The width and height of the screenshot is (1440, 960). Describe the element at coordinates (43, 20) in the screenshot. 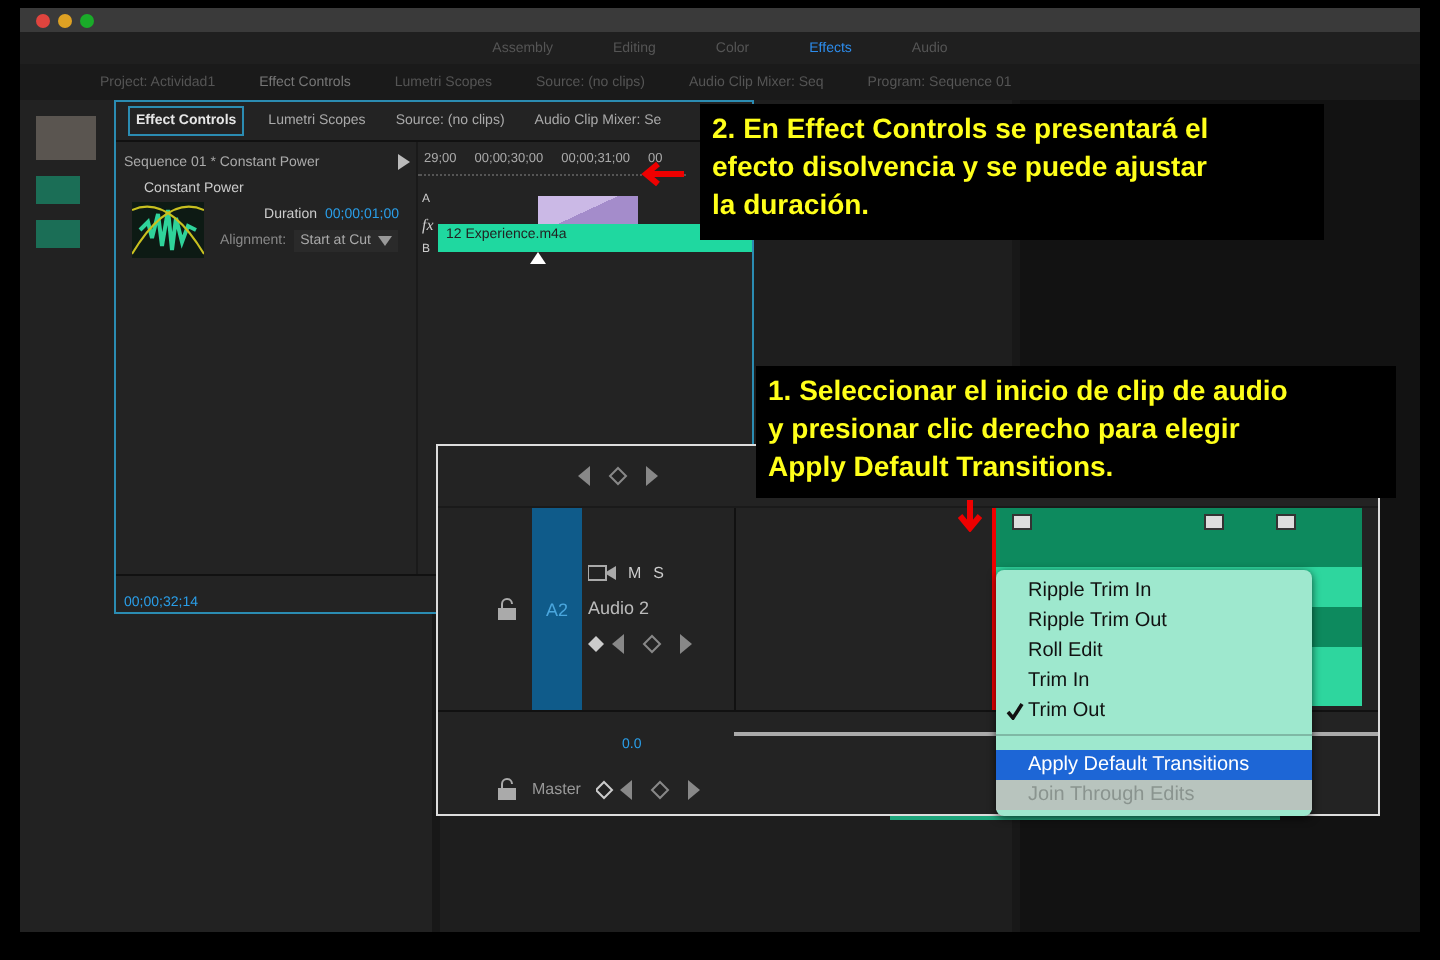

I see `close-icon` at that location.